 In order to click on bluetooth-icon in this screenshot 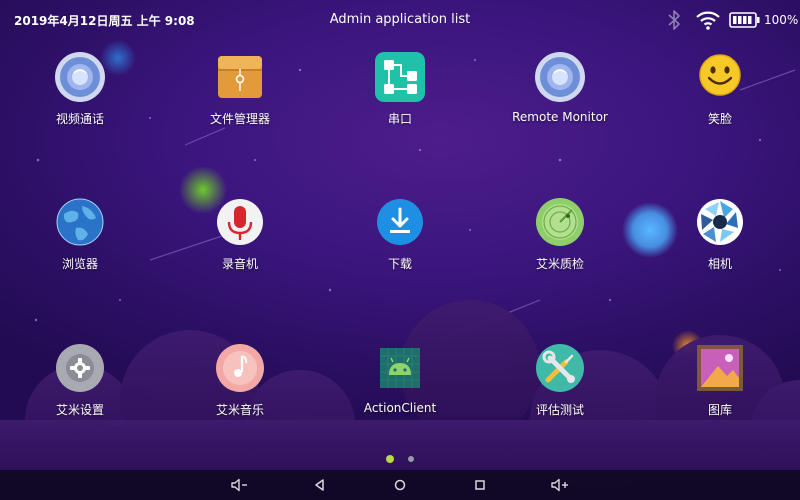, I will do `click(674, 22)`.